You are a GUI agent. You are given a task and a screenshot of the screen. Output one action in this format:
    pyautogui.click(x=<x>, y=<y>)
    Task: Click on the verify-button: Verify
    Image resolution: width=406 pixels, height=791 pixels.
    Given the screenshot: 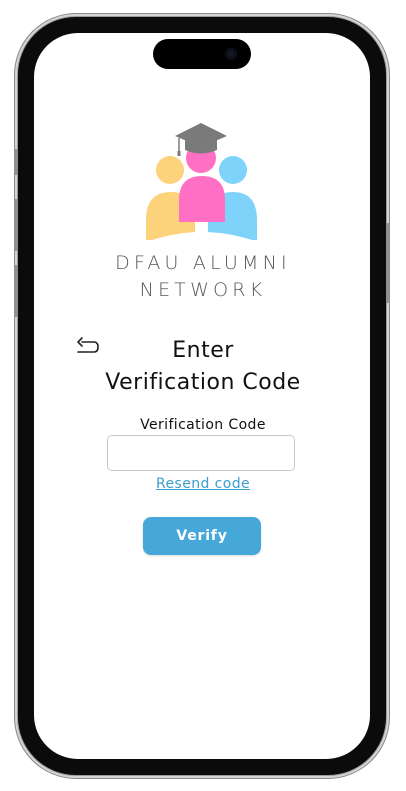 What is the action you would take?
    pyautogui.click(x=202, y=536)
    